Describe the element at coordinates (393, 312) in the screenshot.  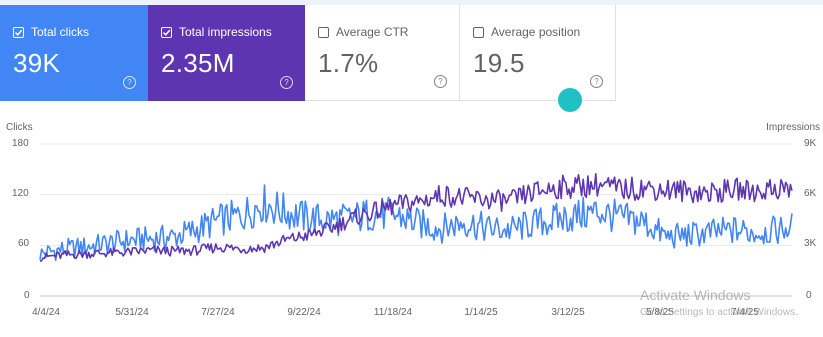
I see `x-tick: 11/18/24` at that location.